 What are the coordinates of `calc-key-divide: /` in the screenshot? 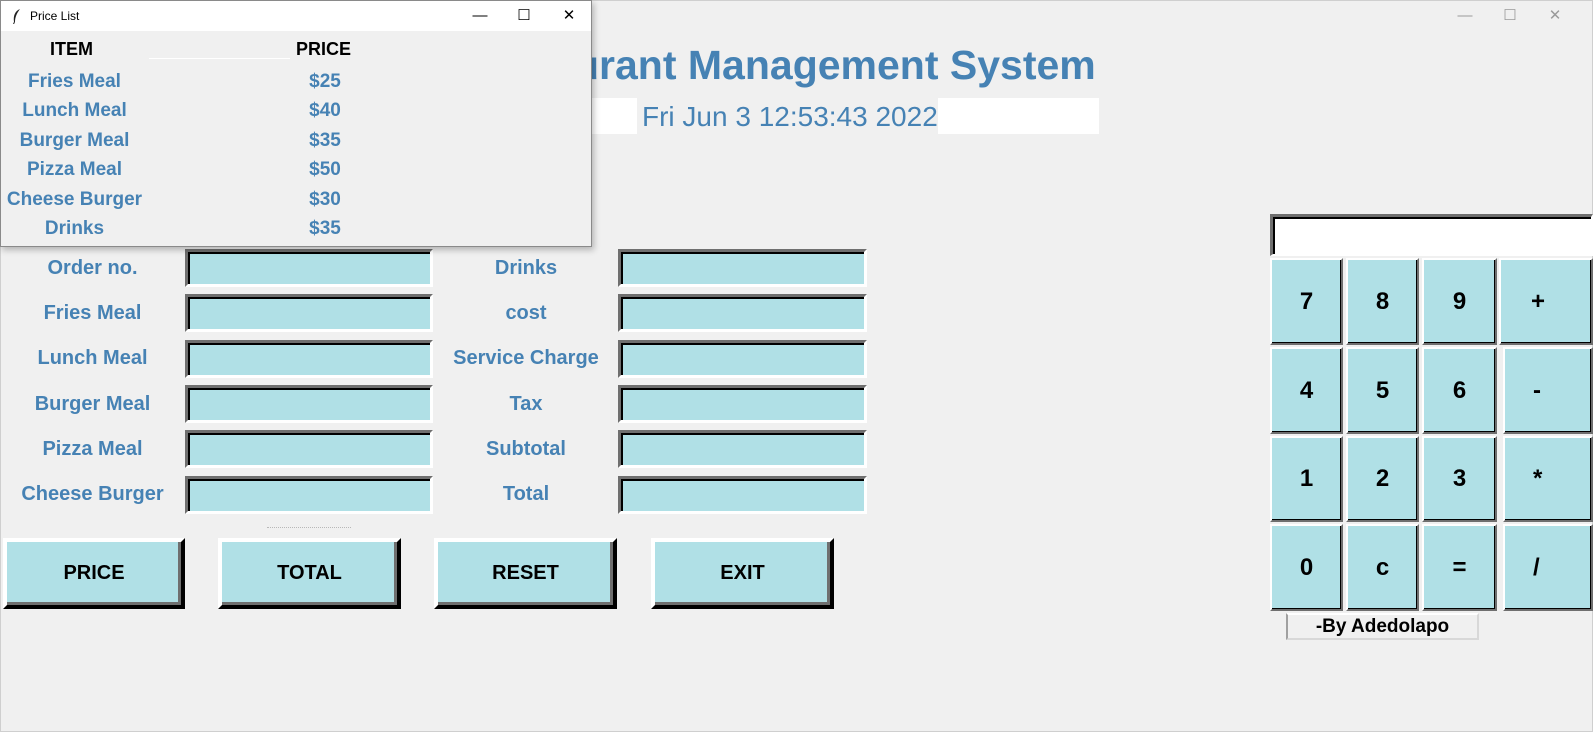 It's located at (1548, 567).